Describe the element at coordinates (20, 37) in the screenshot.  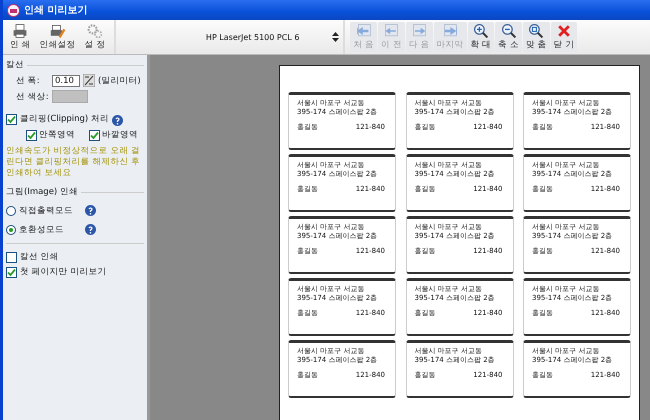
I see `toolbar-button: 인 쇄` at that location.